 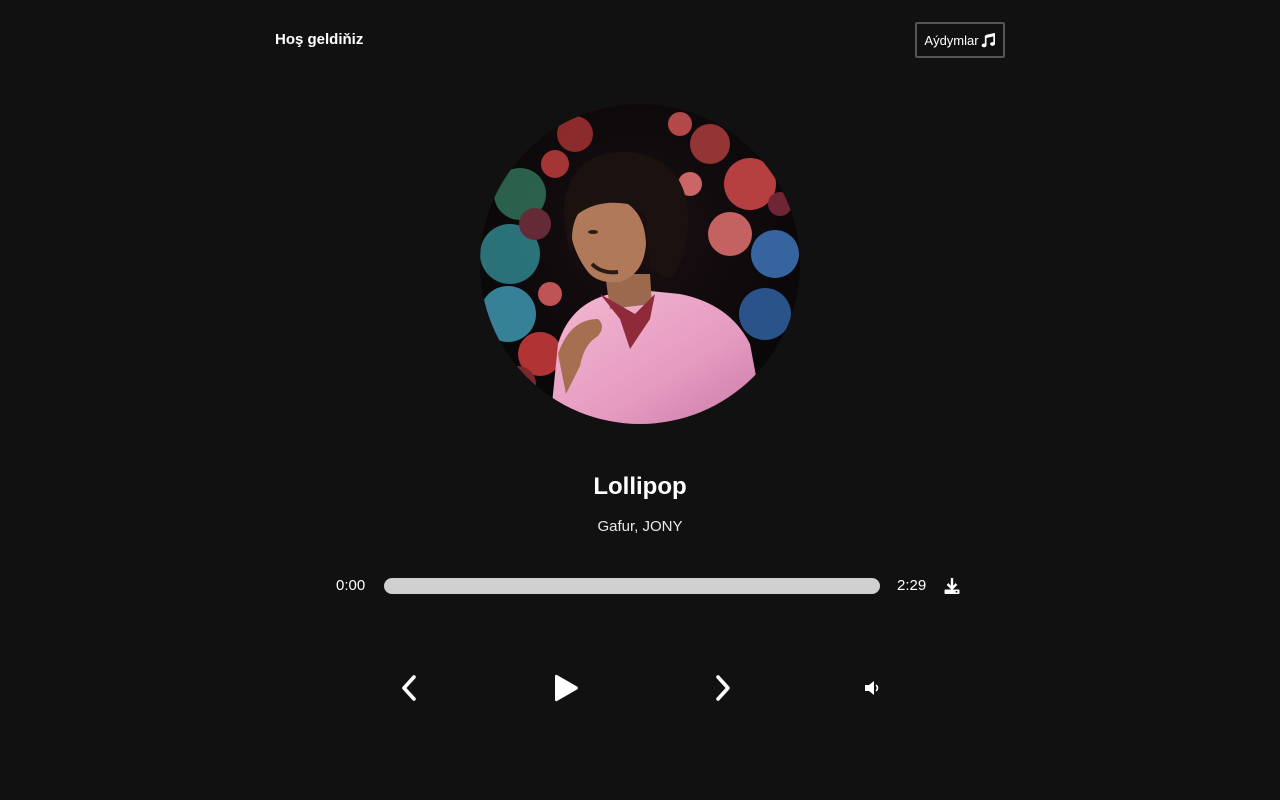 What do you see at coordinates (640, 264) in the screenshot?
I see `album-cover` at bounding box center [640, 264].